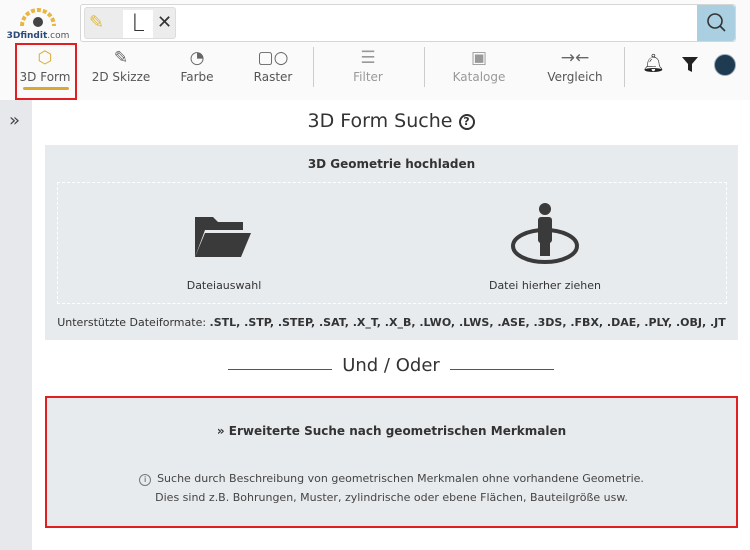  Describe the element at coordinates (391, 365) in the screenshot. I see `and-or-label: Und / Oder` at that location.